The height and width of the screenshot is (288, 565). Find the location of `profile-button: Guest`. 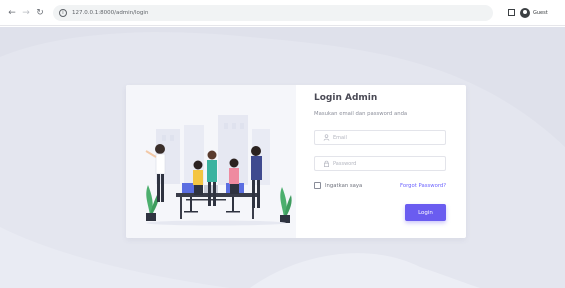

profile-button: Guest is located at coordinates (534, 13).